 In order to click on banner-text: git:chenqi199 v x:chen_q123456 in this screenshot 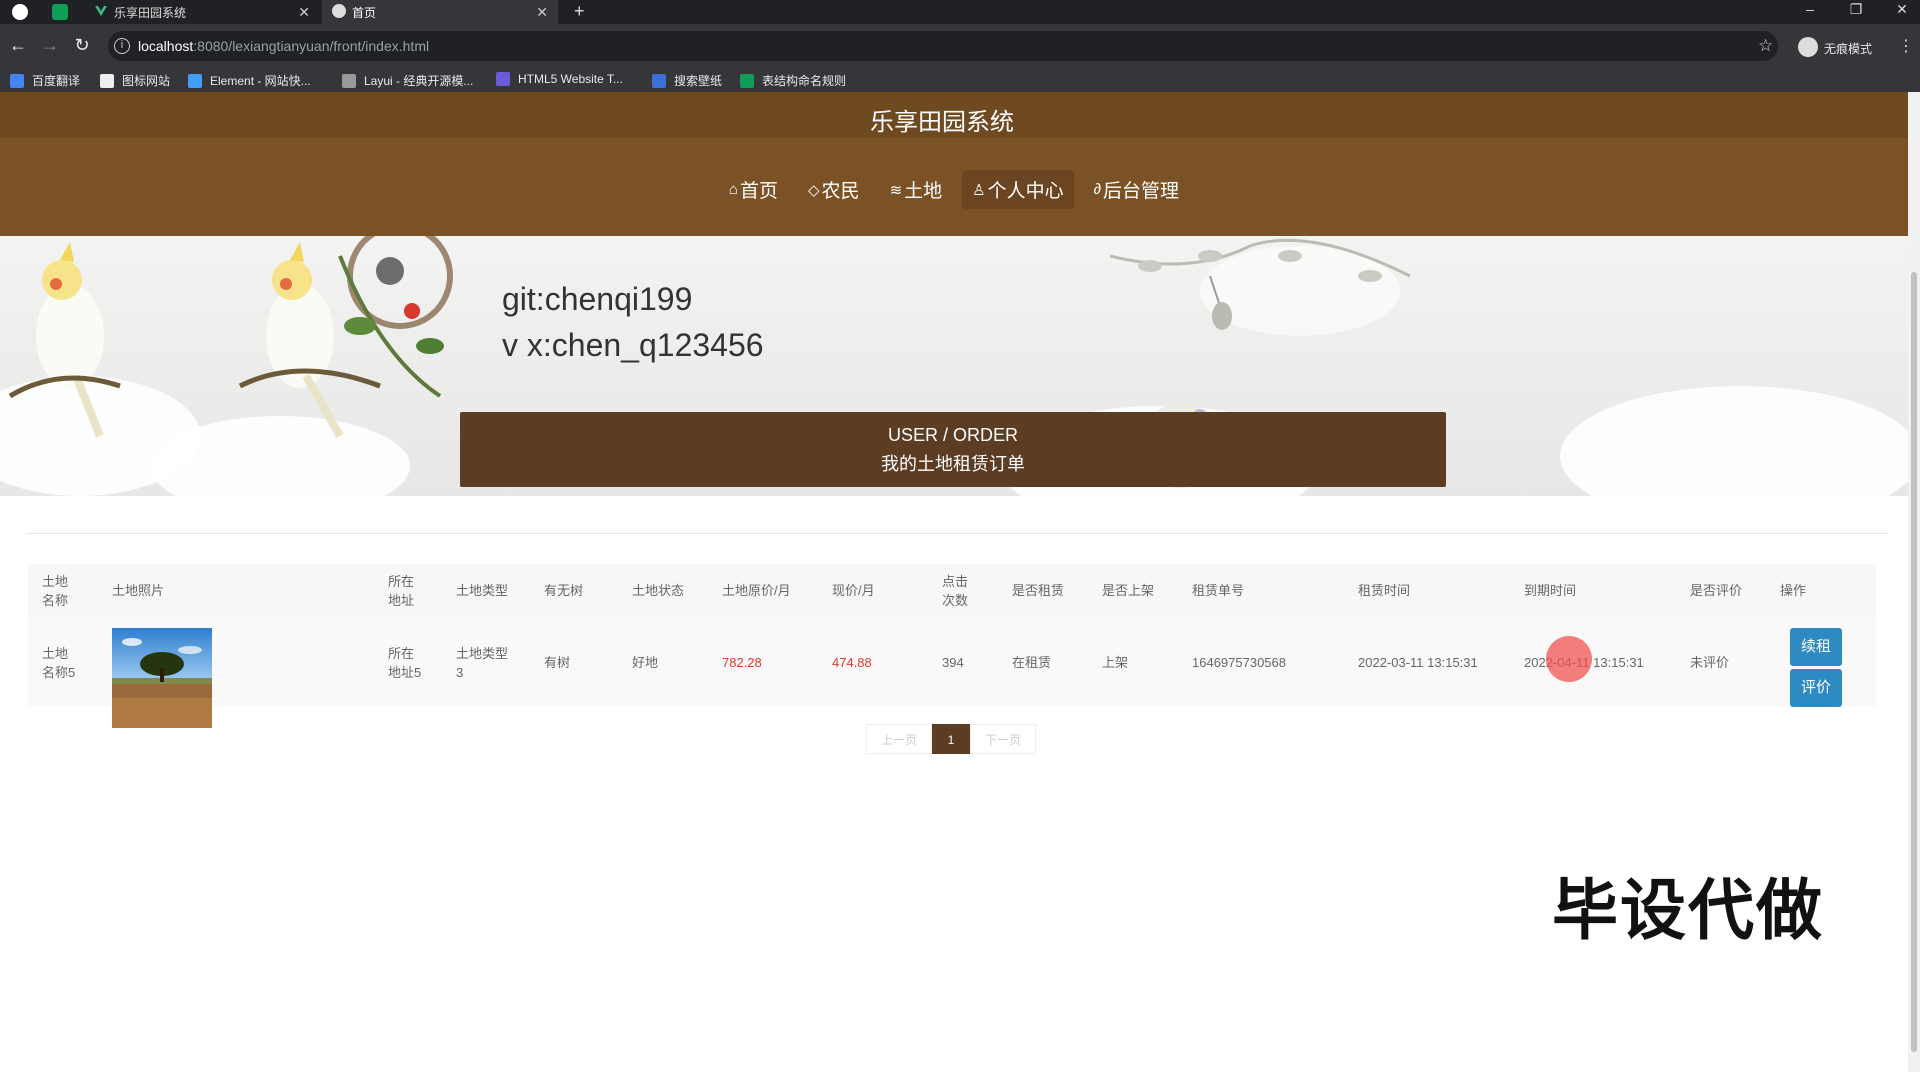, I will do `click(633, 322)`.